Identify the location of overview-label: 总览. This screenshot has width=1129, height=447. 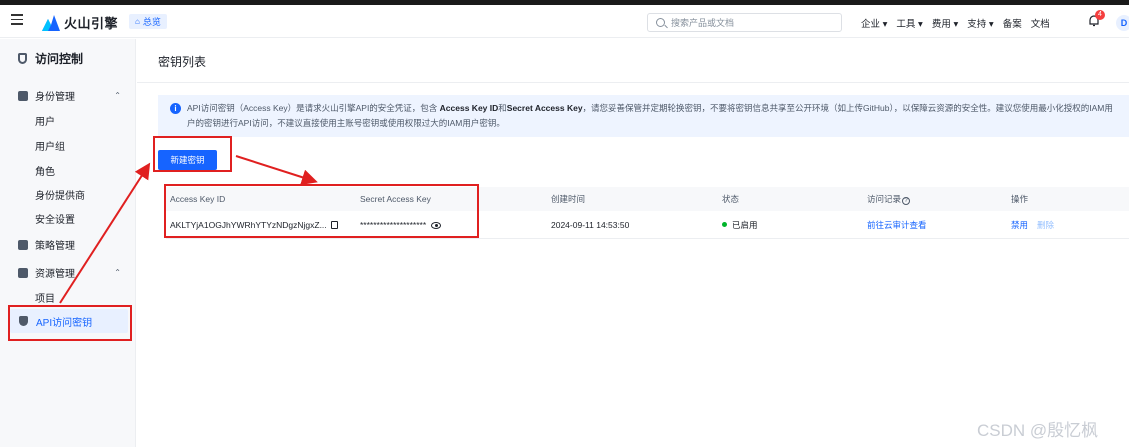
(151, 22).